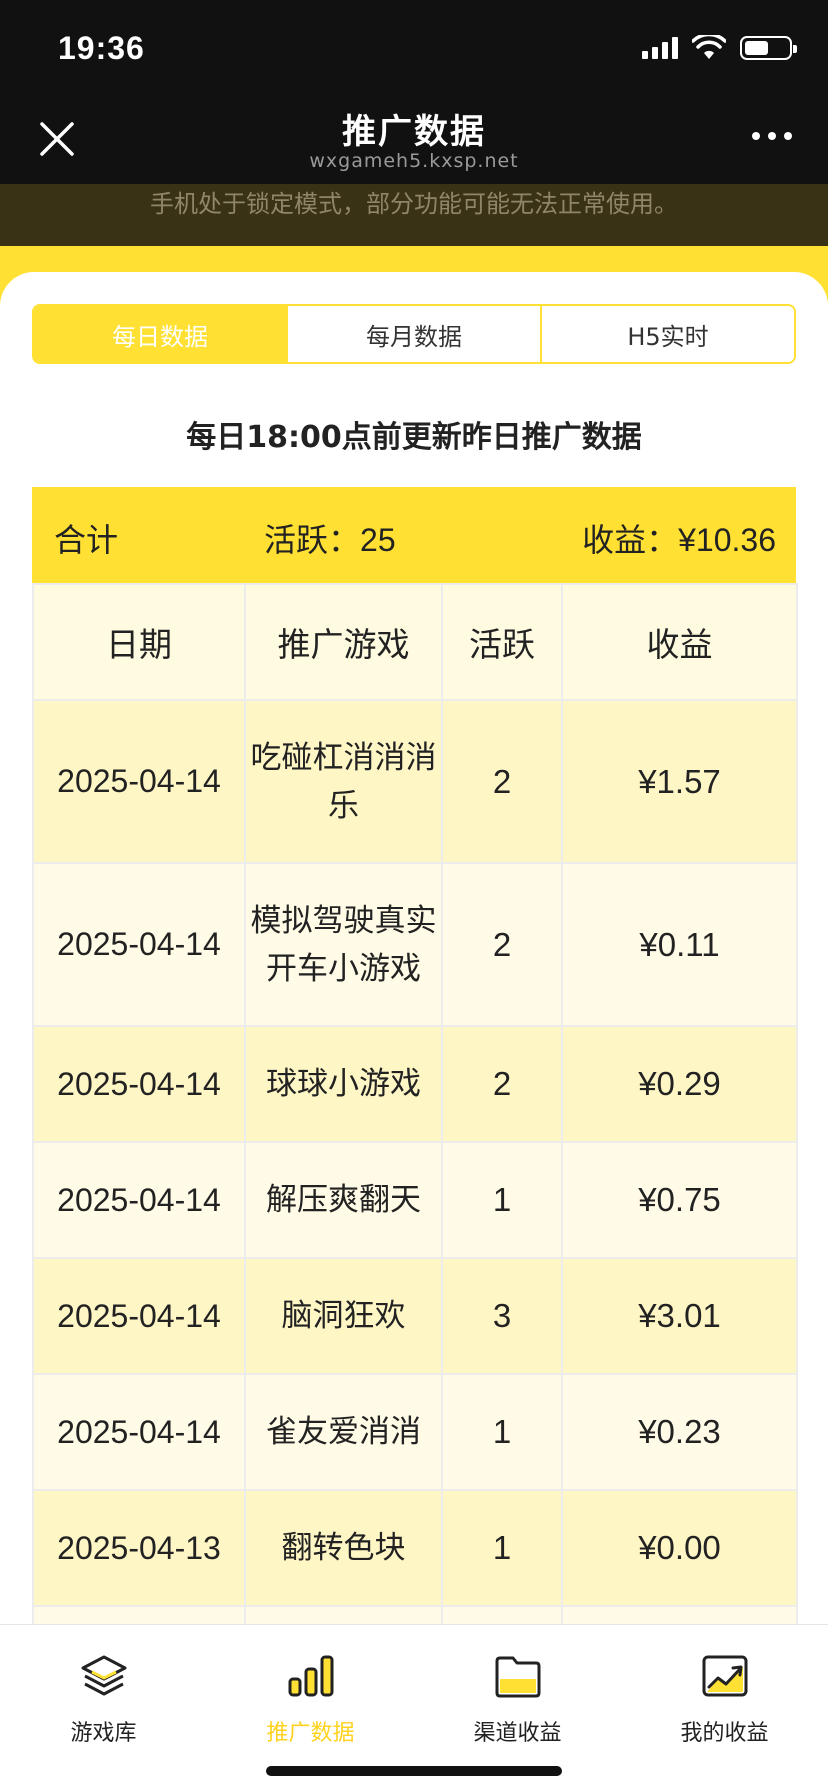 This screenshot has width=828, height=1792. What do you see at coordinates (517, 1733) in the screenshot?
I see `tabbar-label: 渠道收益` at bounding box center [517, 1733].